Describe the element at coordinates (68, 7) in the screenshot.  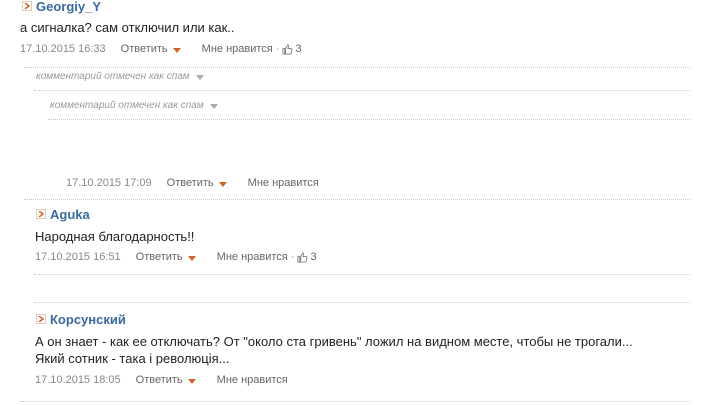
I see `comment-author: Georgiy_Y` at that location.